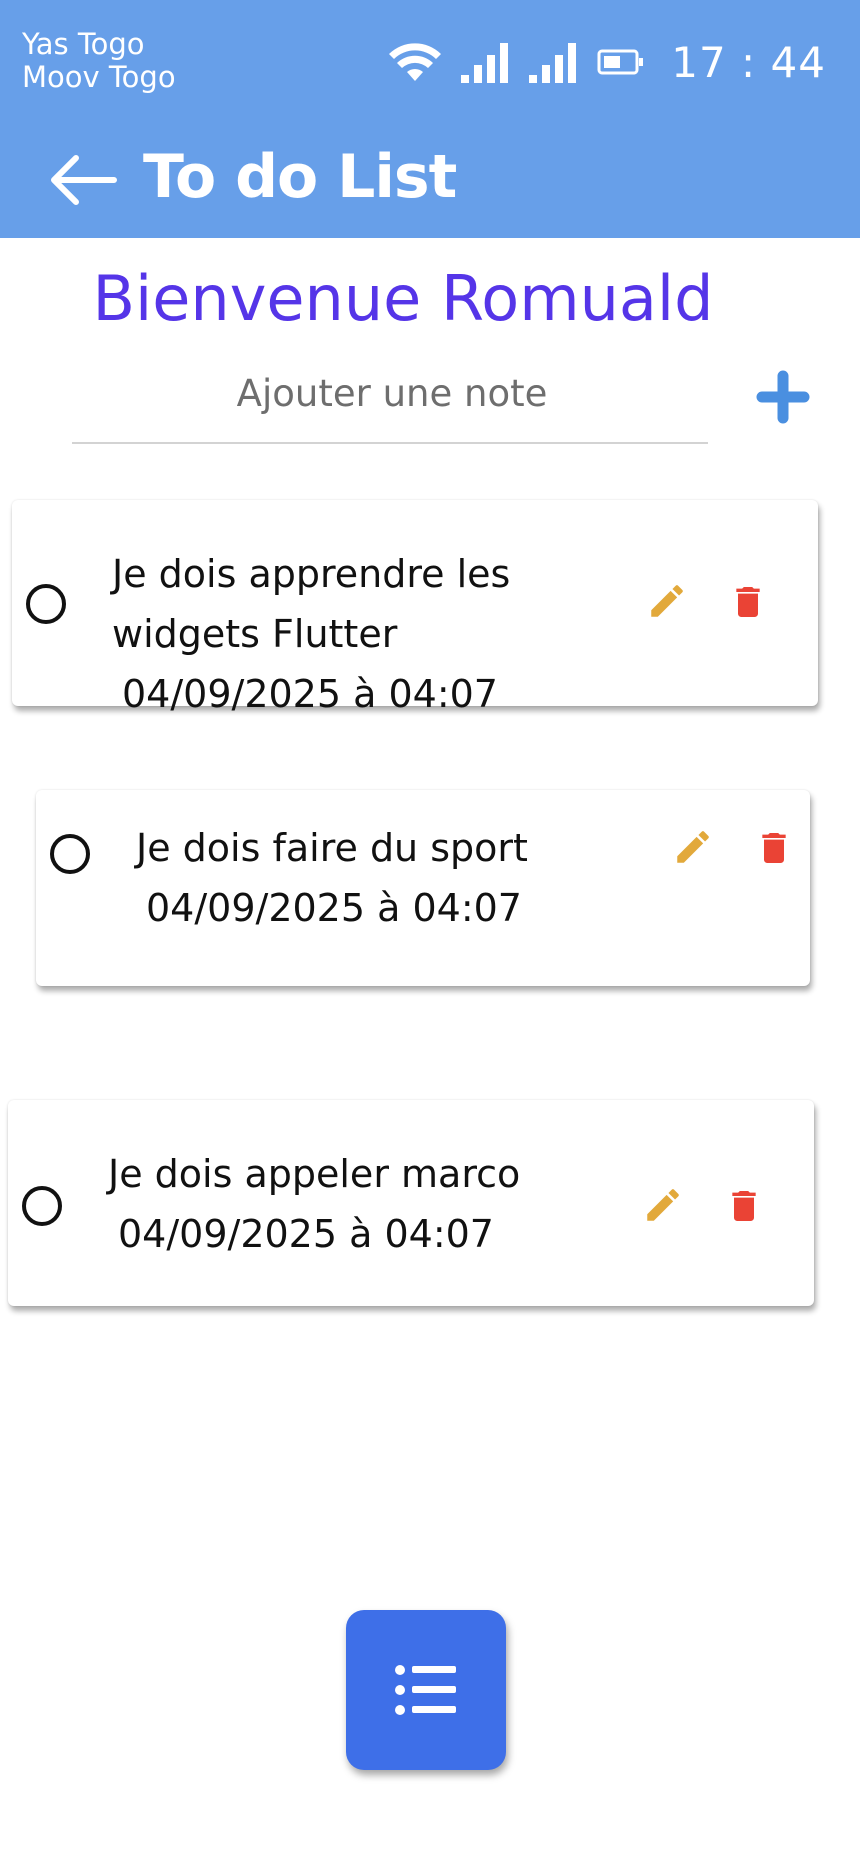 The height and width of the screenshot is (1864, 860). Describe the element at coordinates (300, 177) in the screenshot. I see `page-title: To do List` at that location.